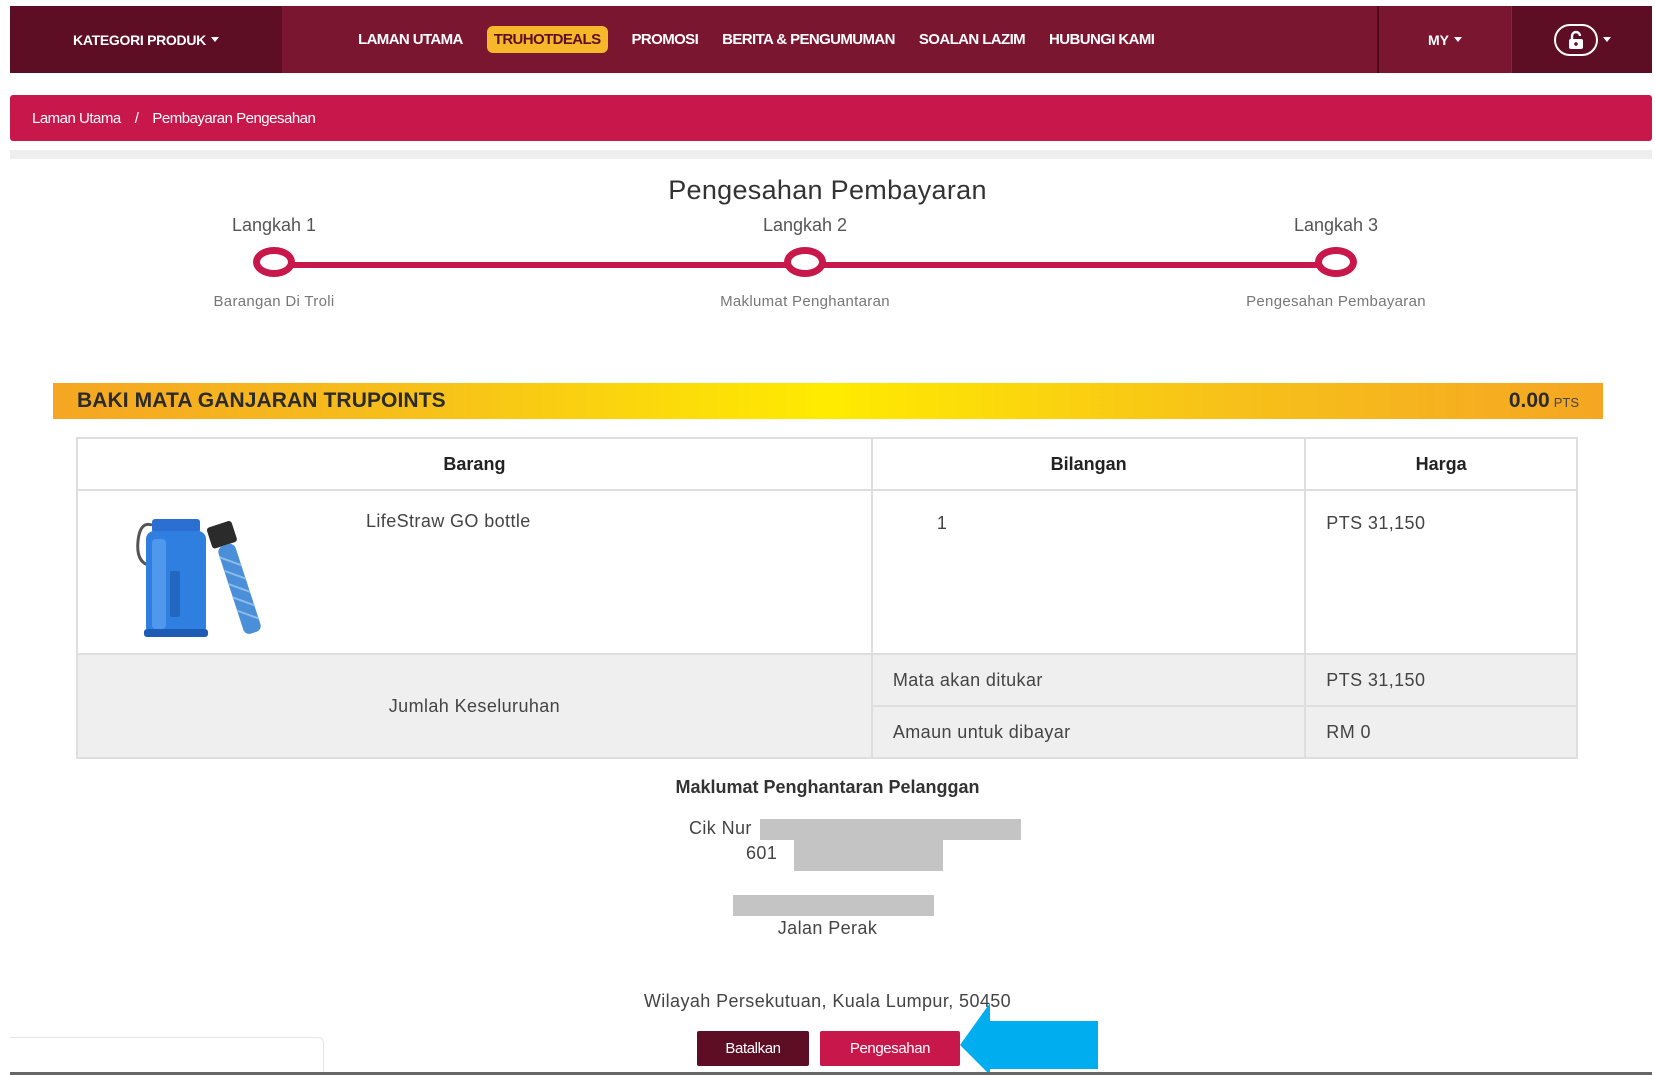  What do you see at coordinates (720, 828) in the screenshot?
I see `customer-name: Cik Nur` at bounding box center [720, 828].